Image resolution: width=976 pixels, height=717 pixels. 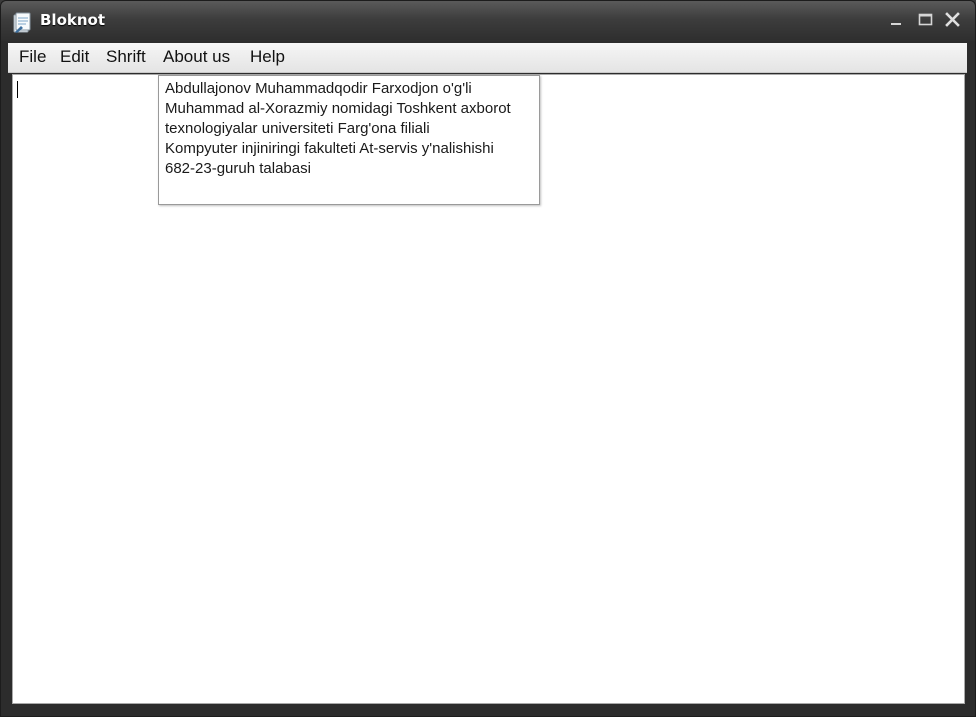 I want to click on title-bar: Bloknot, so click(x=488, y=21).